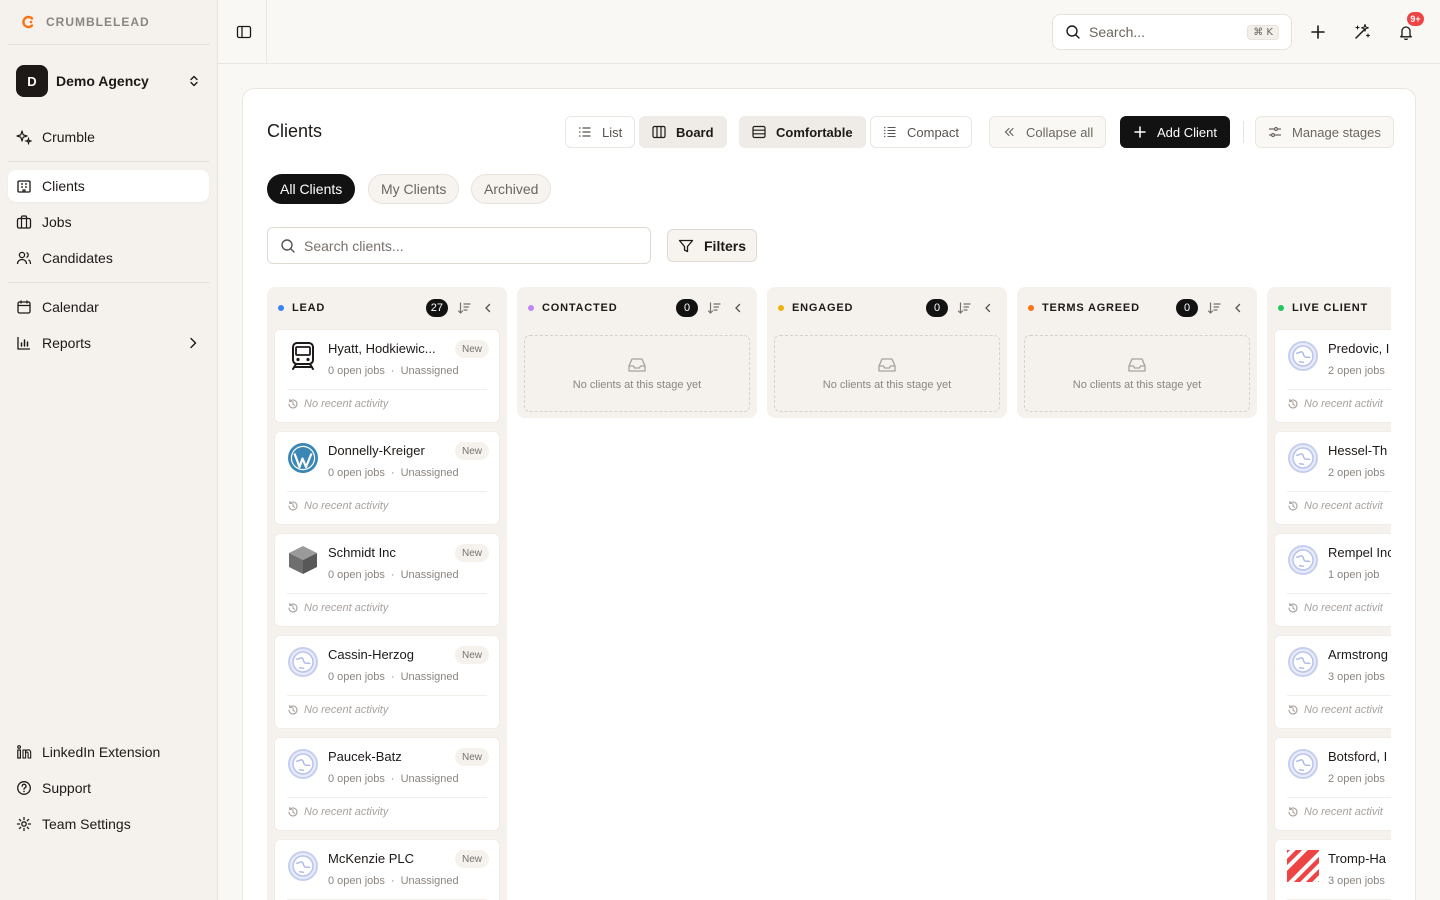  I want to click on empty-stage-text: No clients at this stage yet, so click(887, 384).